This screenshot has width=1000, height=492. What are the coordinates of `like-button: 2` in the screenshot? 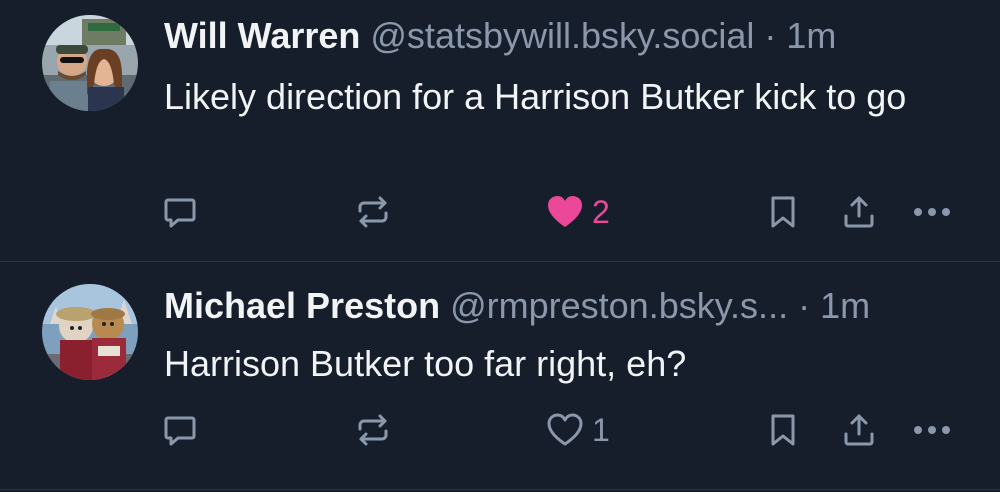 It's located at (578, 212).